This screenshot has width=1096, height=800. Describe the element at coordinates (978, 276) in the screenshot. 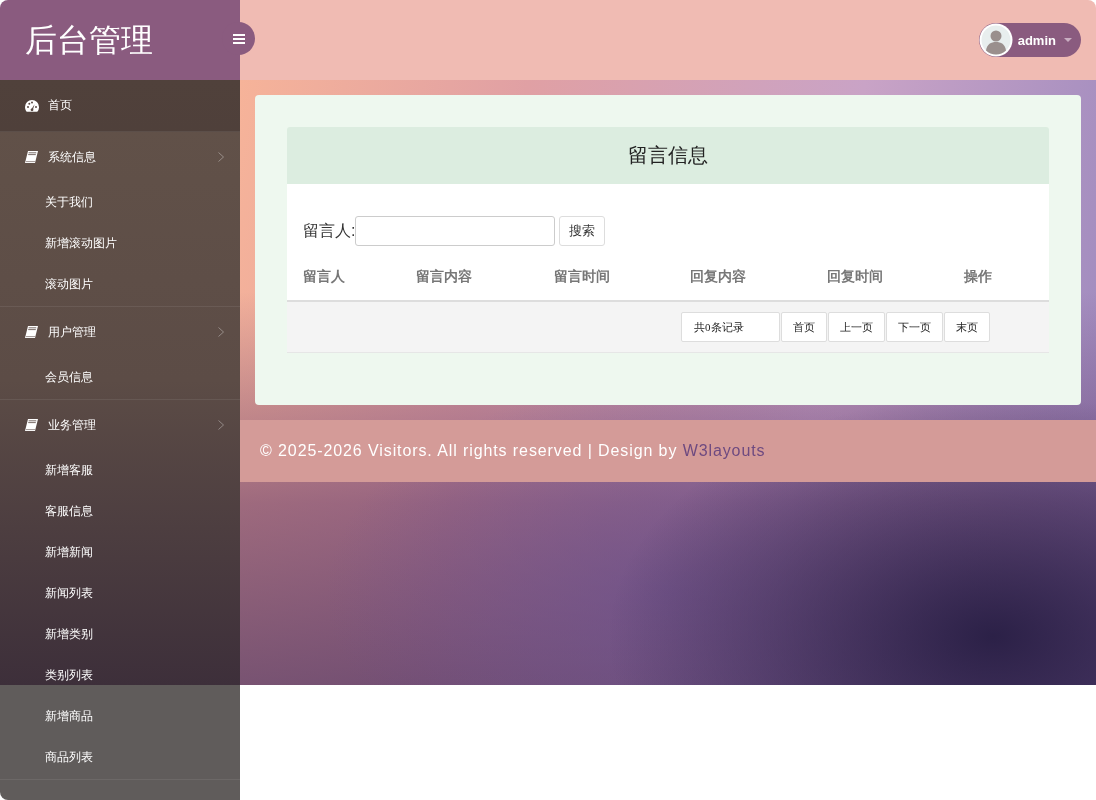

I see `column-header: 操作` at that location.